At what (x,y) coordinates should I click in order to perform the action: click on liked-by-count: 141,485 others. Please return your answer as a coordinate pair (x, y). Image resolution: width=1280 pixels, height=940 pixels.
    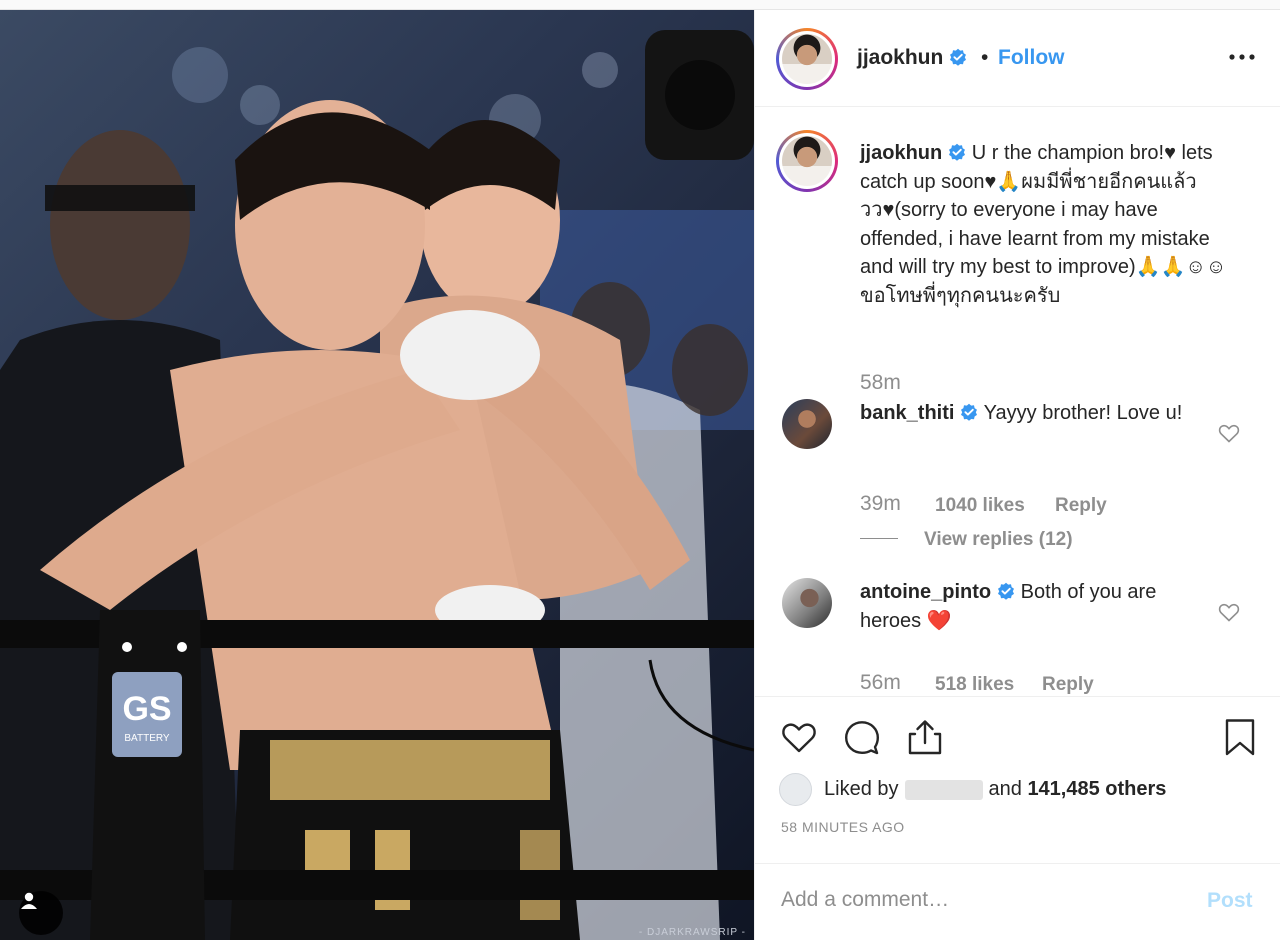
    Looking at the image, I should click on (1096, 789).